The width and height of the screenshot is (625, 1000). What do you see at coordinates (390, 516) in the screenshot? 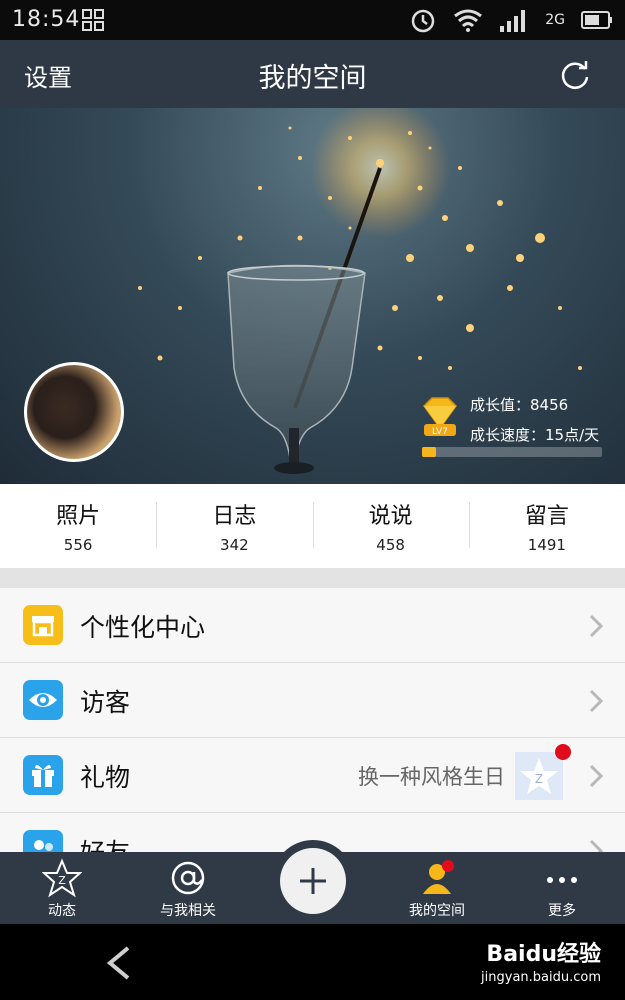
I see `stat-label: 说说` at bounding box center [390, 516].